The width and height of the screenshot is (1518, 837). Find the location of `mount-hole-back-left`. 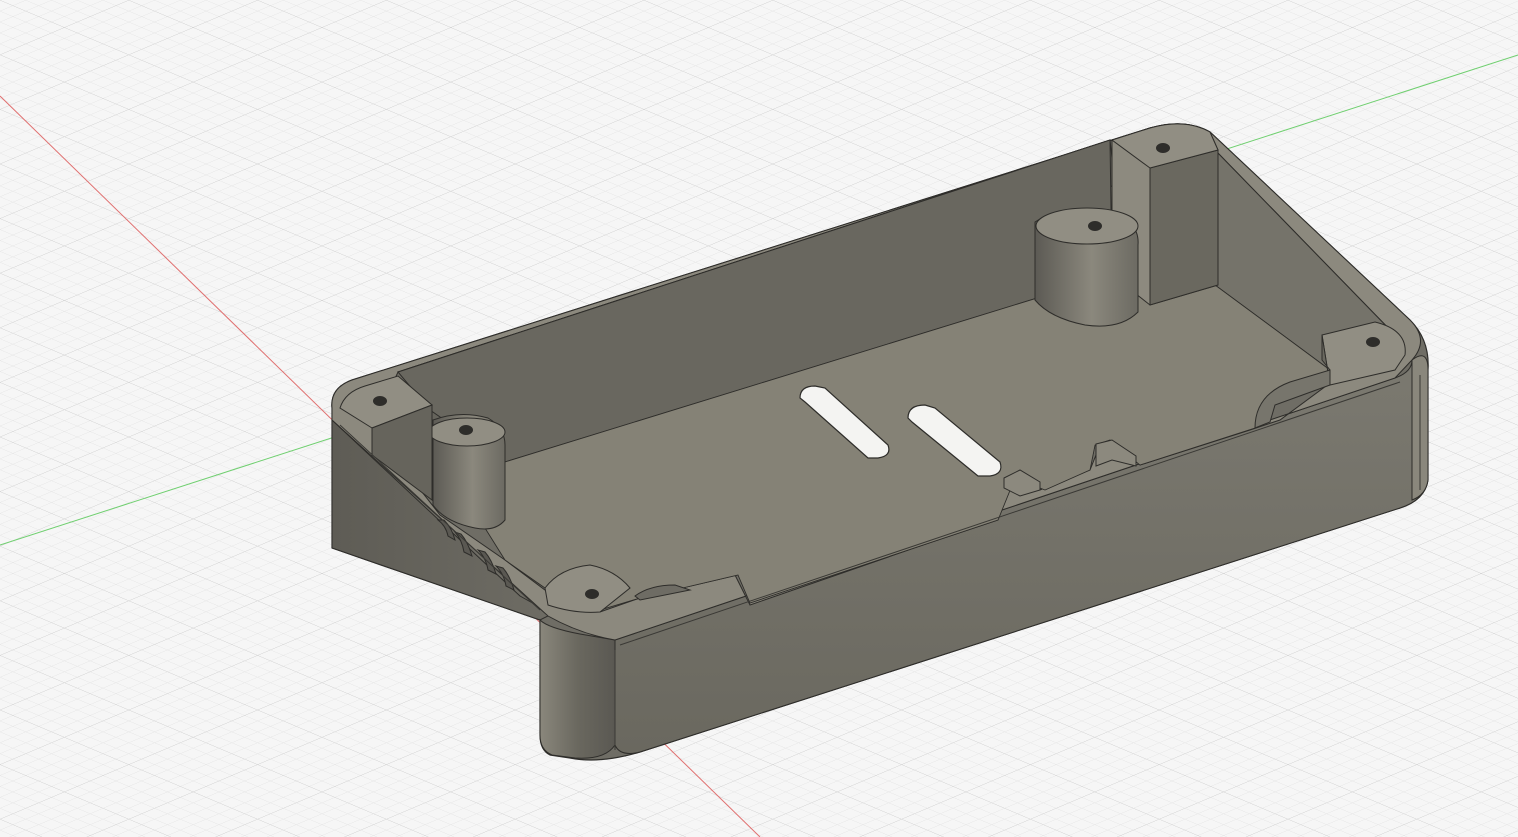

mount-hole-back-left is located at coordinates (380, 401).